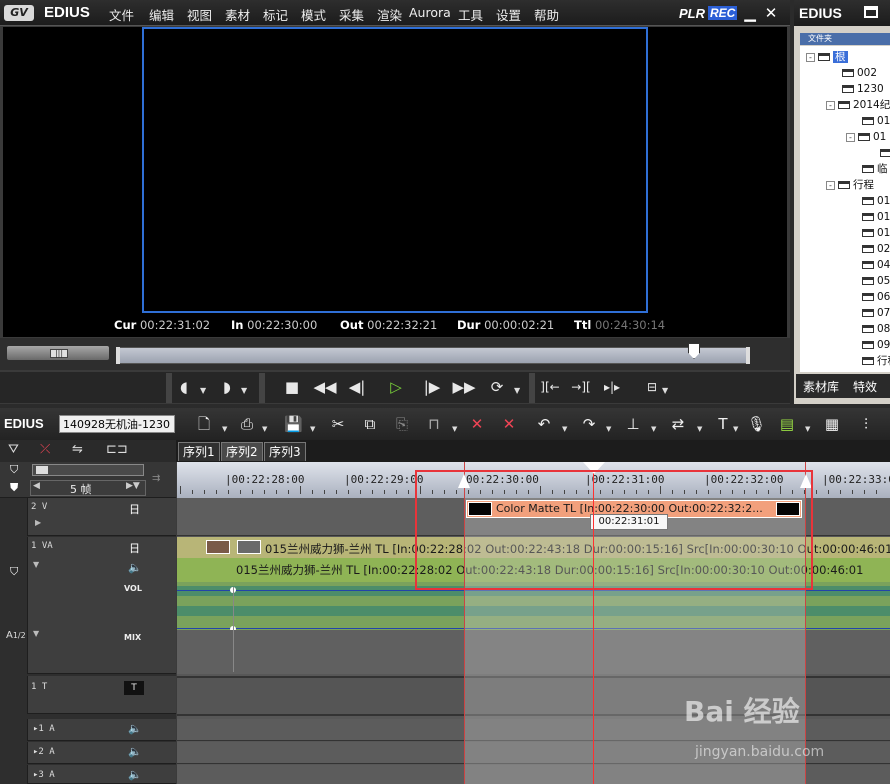  Describe the element at coordinates (692, 13) in the screenshot. I see `plr-mode-toggle: PLR` at that location.